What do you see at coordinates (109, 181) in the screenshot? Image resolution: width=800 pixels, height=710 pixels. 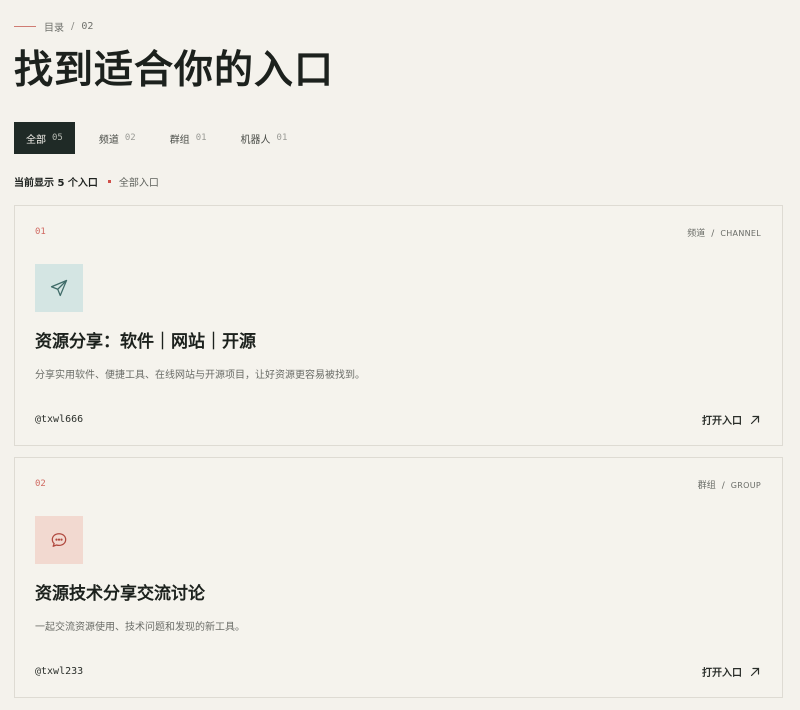 I see `status-dot` at bounding box center [109, 181].